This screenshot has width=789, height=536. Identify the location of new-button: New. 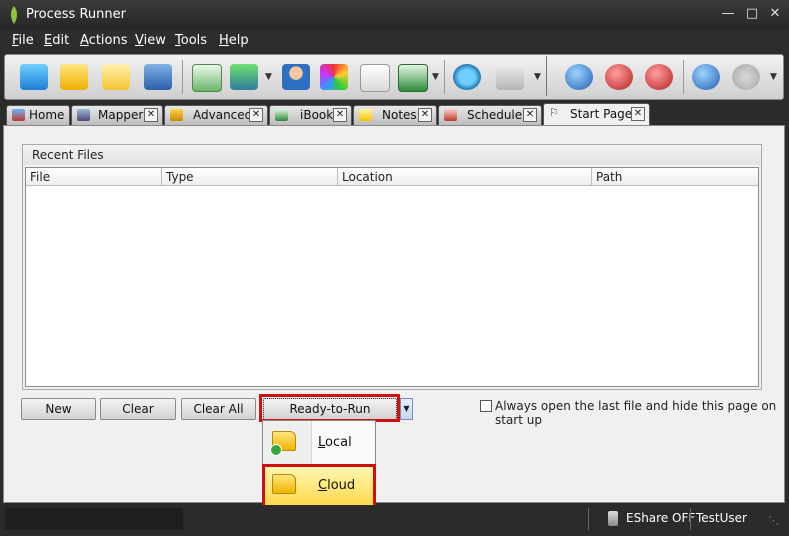
(58, 409).